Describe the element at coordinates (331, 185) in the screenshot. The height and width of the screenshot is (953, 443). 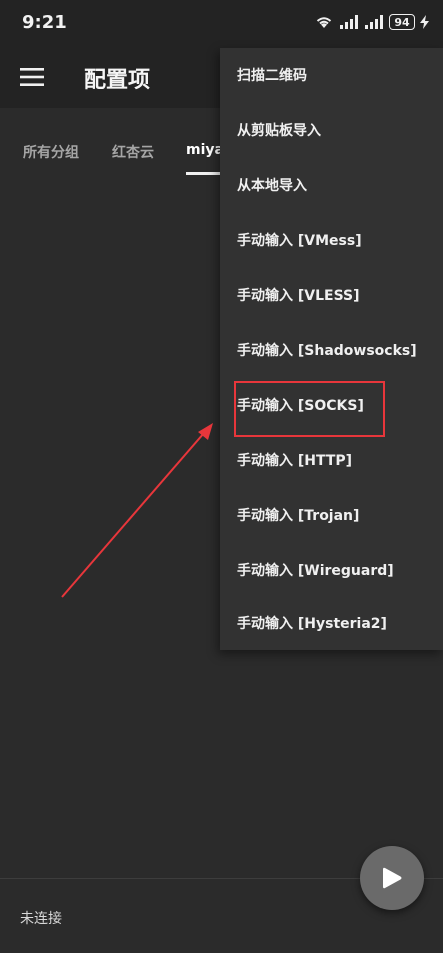
I see `menu-item-import-local: 从本地导入` at that location.